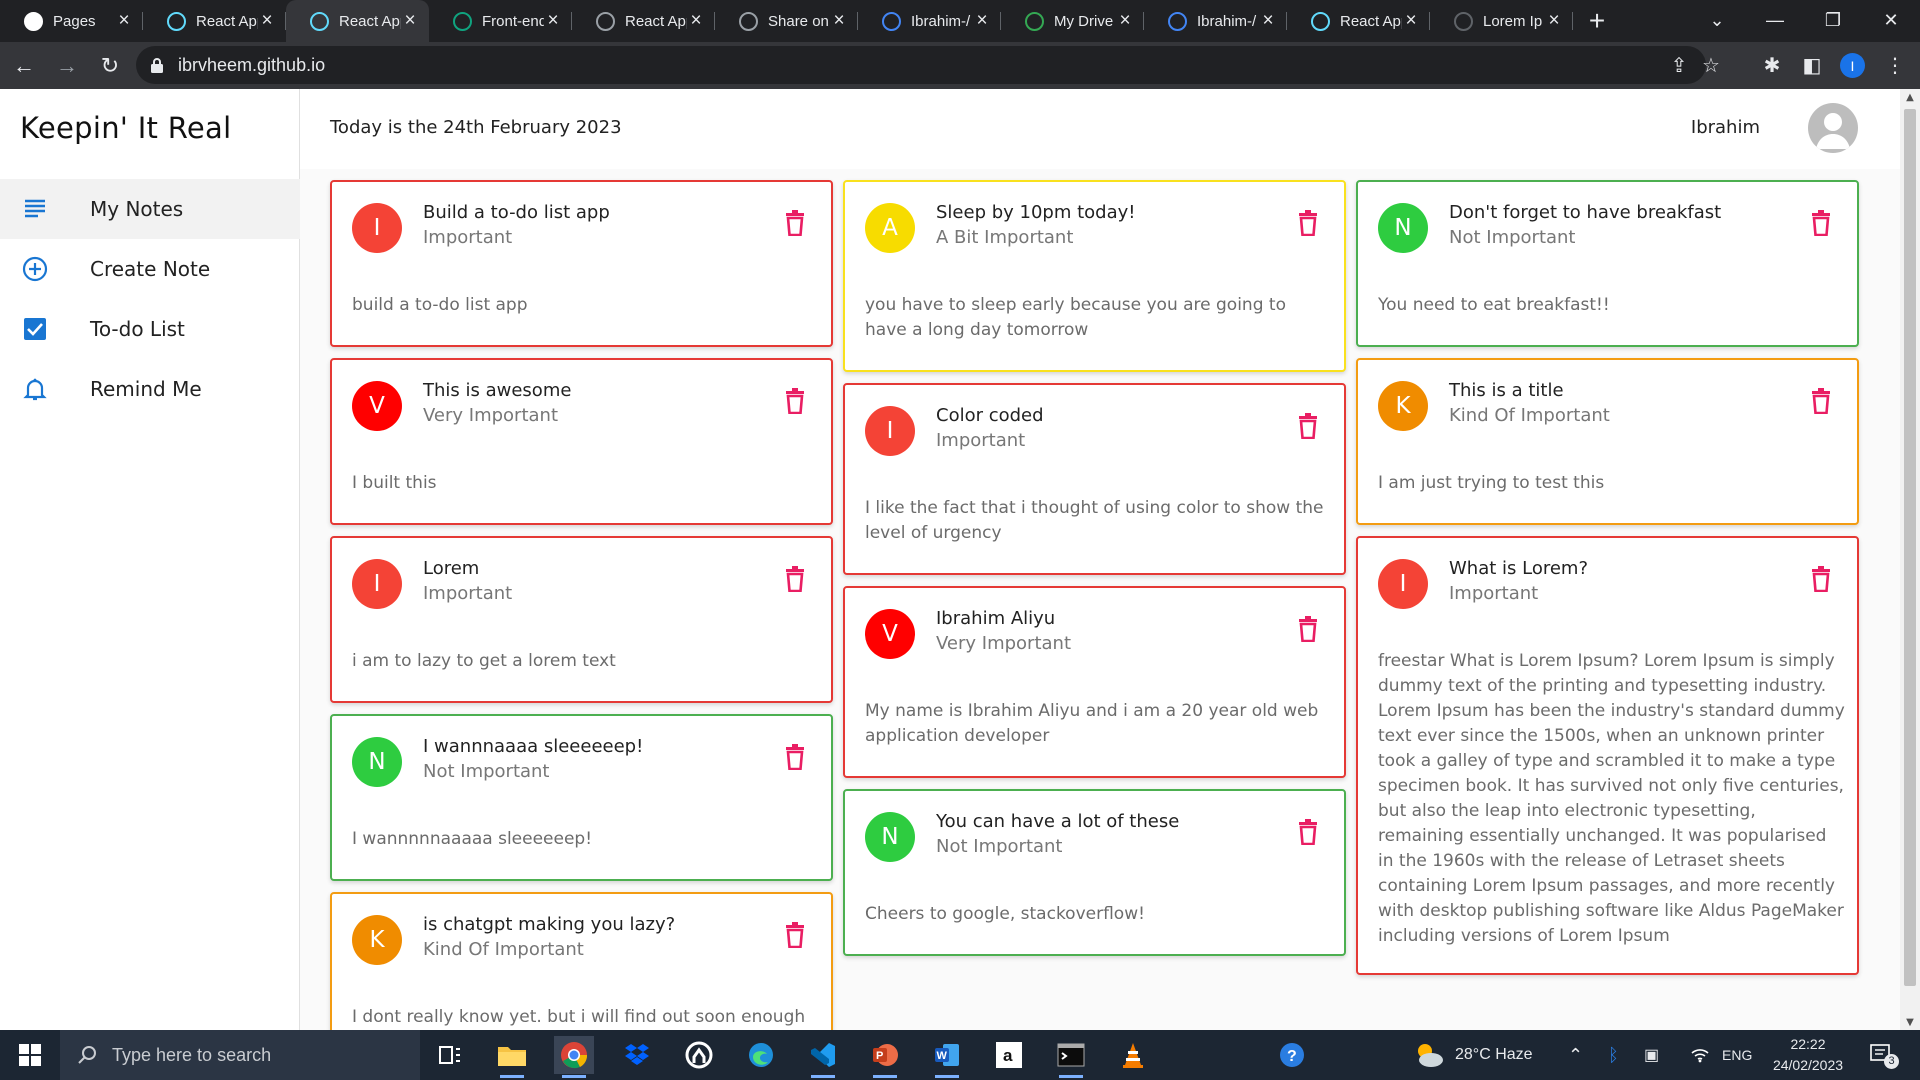 This screenshot has width=1920, height=1080. What do you see at coordinates (1775, 20) in the screenshot?
I see `minimize-button: —` at bounding box center [1775, 20].